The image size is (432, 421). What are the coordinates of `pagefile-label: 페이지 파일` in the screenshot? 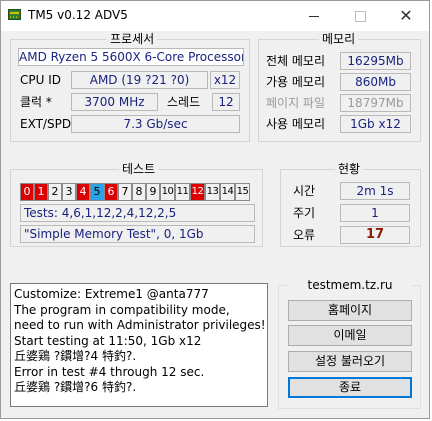 It's located at (296, 103).